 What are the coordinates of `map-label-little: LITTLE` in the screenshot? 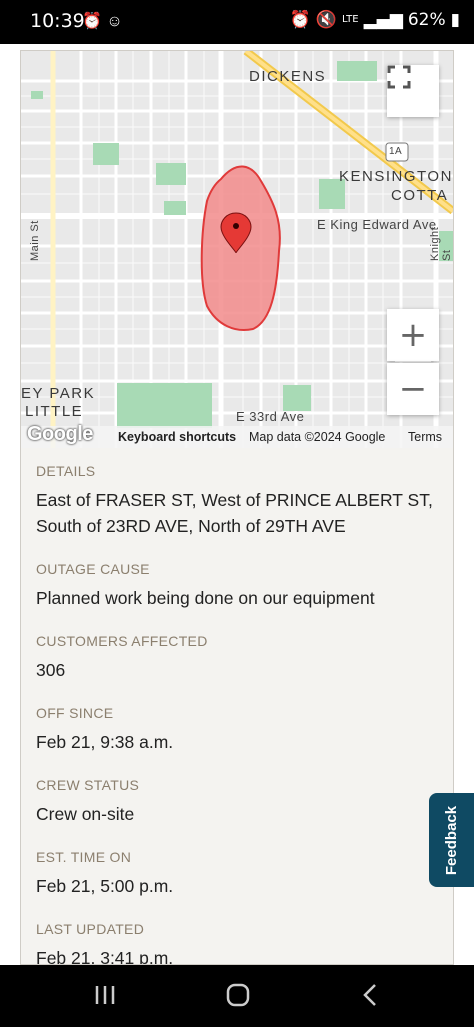 It's located at (54, 411).